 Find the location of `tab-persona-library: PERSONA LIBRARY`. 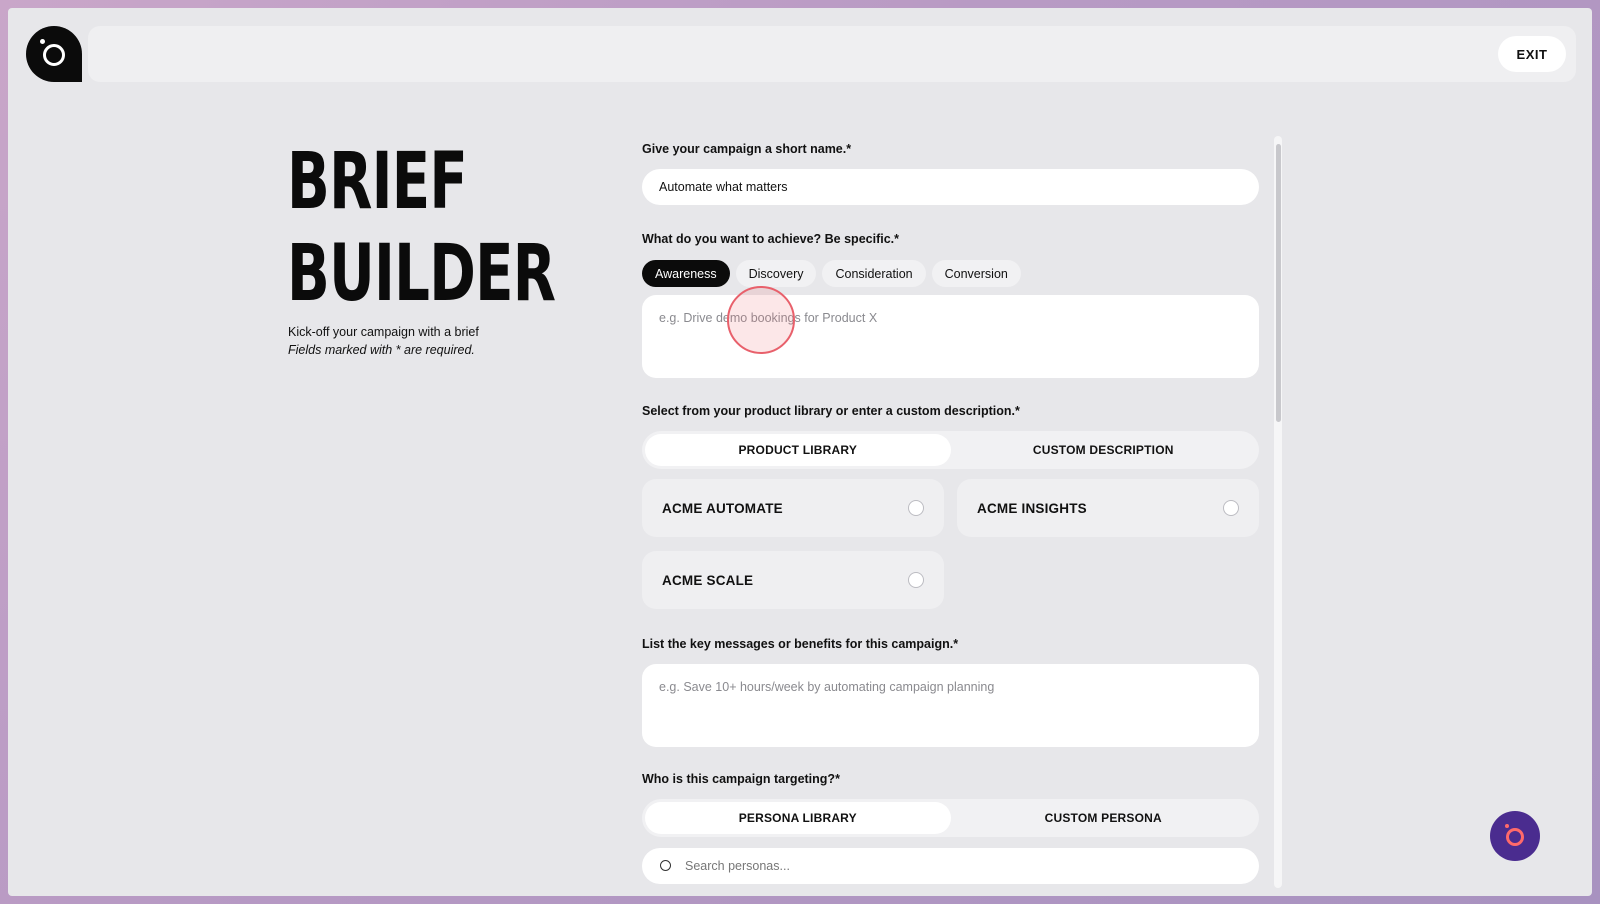

tab-persona-library: PERSONA LIBRARY is located at coordinates (798, 818).